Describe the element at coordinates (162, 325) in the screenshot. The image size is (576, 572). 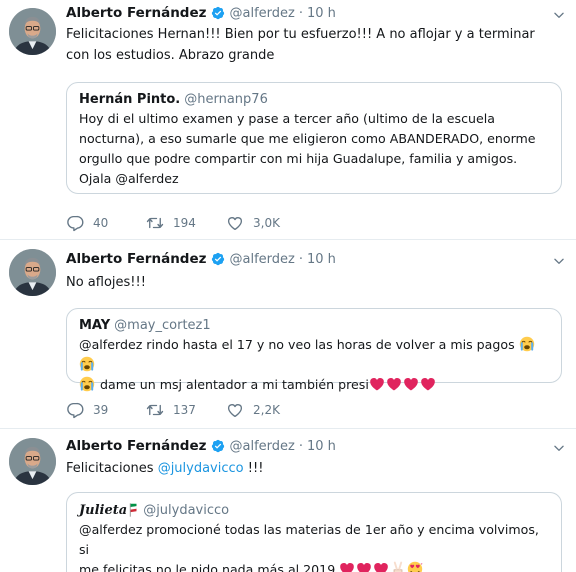
I see `quoted-author-handle: @may_cortez1` at that location.